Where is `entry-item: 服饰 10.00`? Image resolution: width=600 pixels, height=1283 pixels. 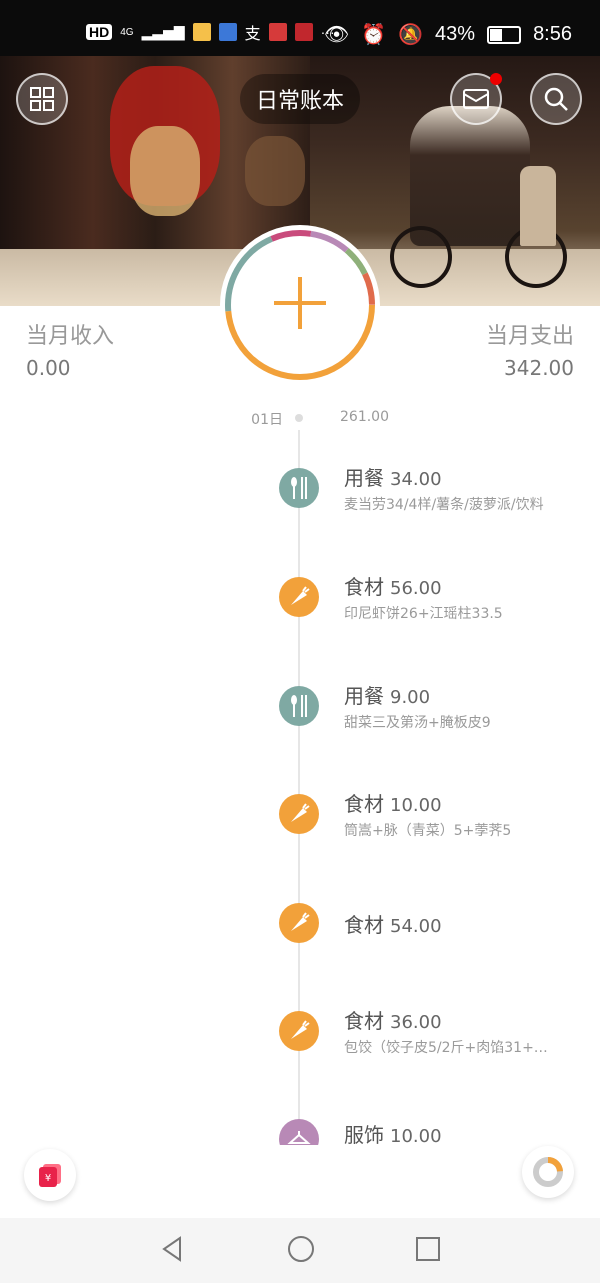
entry-item: 服饰 10.00 is located at coordinates (300, 1132).